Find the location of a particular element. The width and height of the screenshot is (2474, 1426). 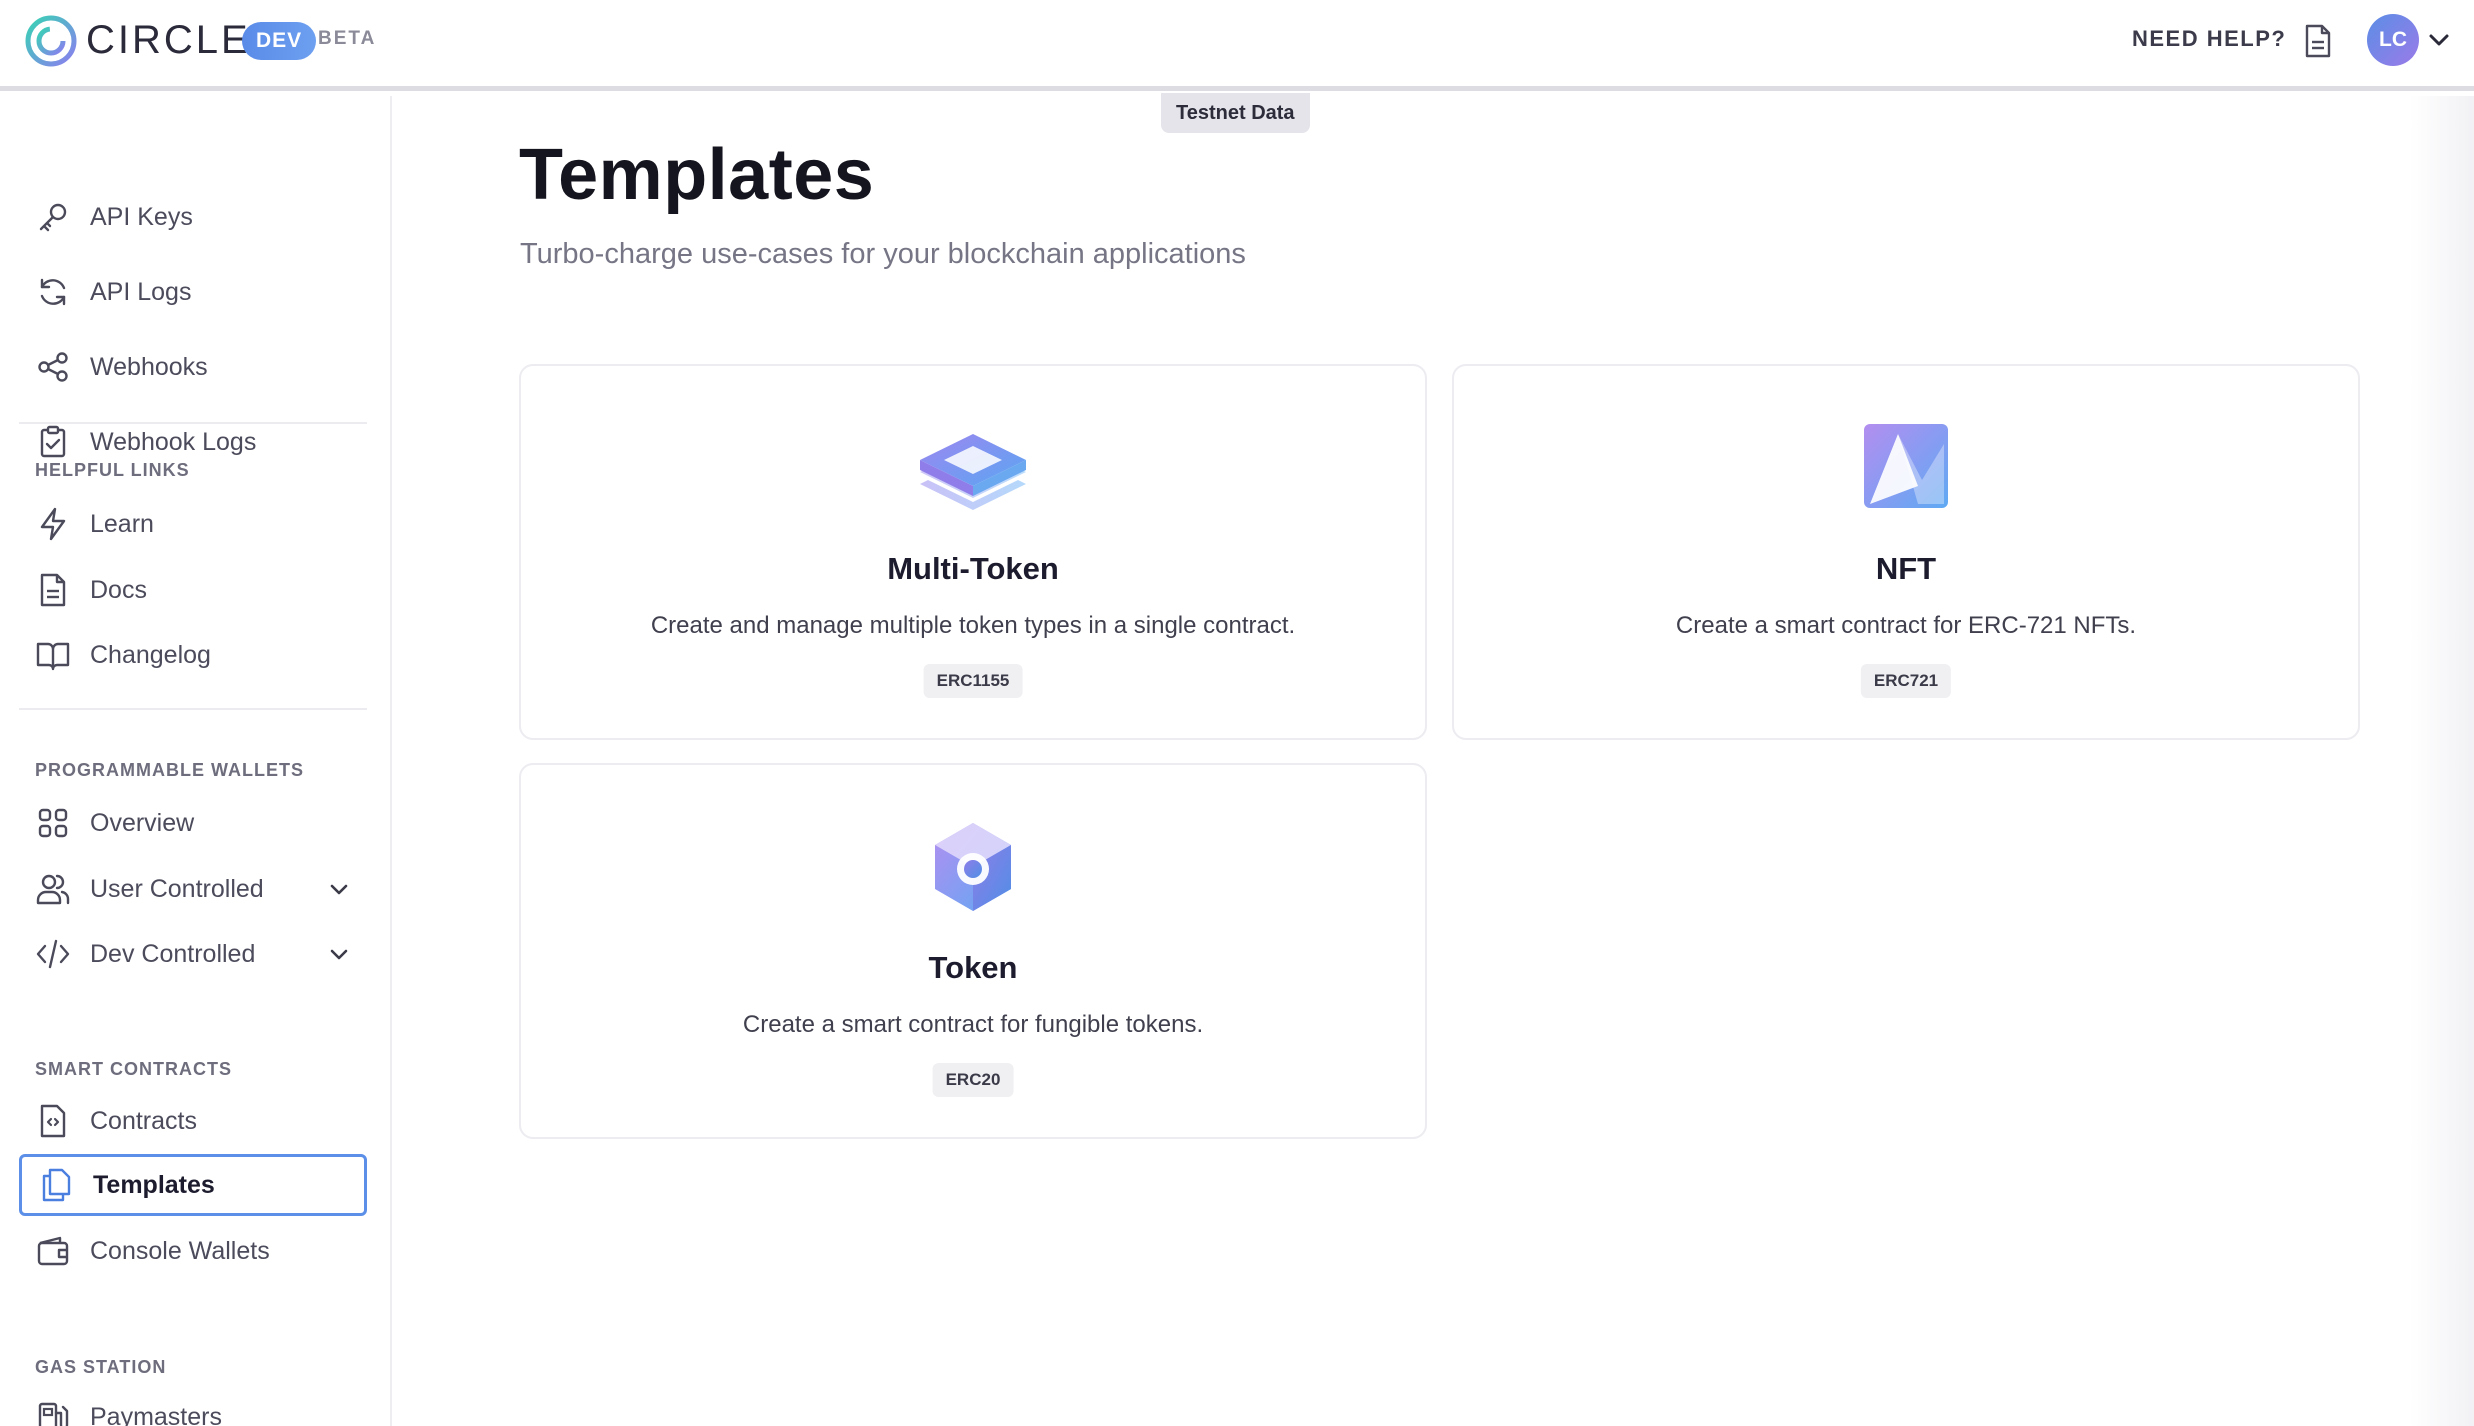

sidebar-item-templates: Templates is located at coordinates (193, 1185).